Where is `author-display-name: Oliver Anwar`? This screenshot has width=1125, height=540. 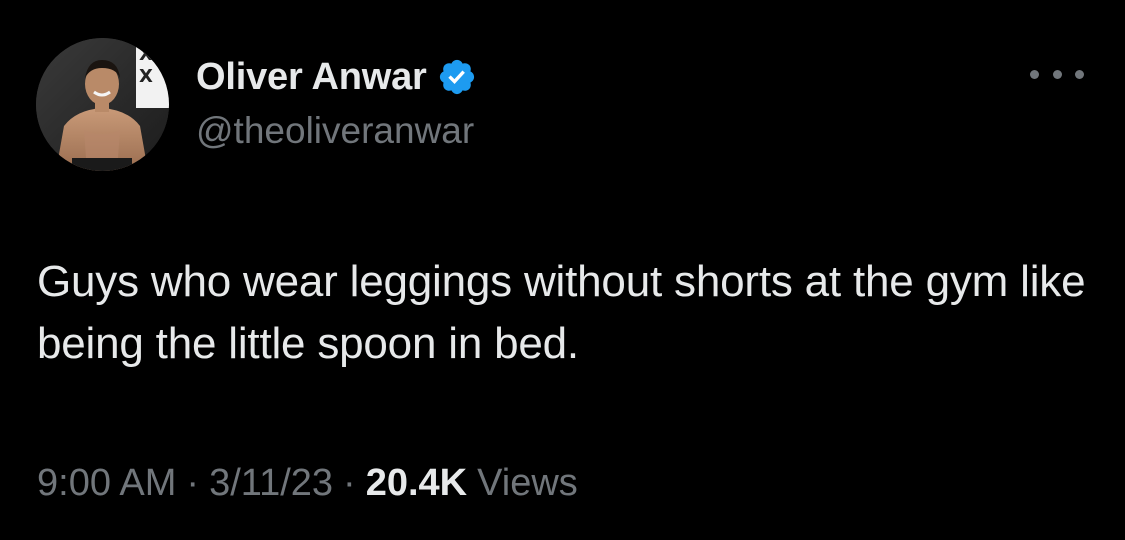 author-display-name: Oliver Anwar is located at coordinates (311, 77).